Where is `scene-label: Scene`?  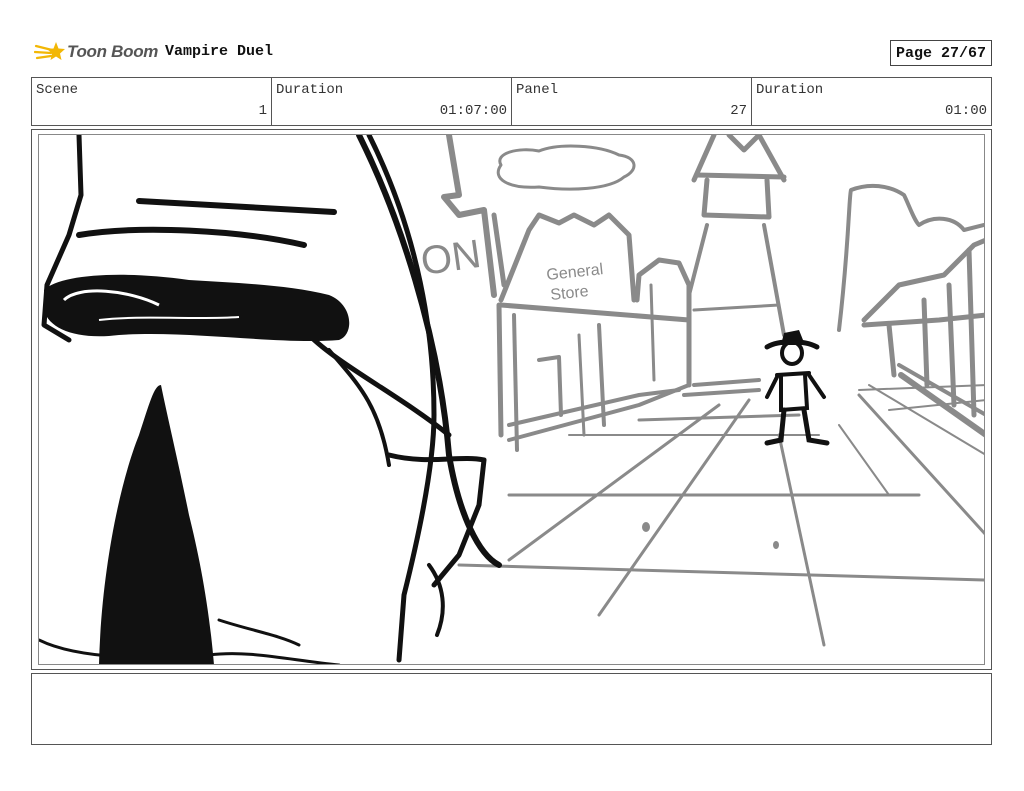 scene-label: Scene is located at coordinates (57, 90).